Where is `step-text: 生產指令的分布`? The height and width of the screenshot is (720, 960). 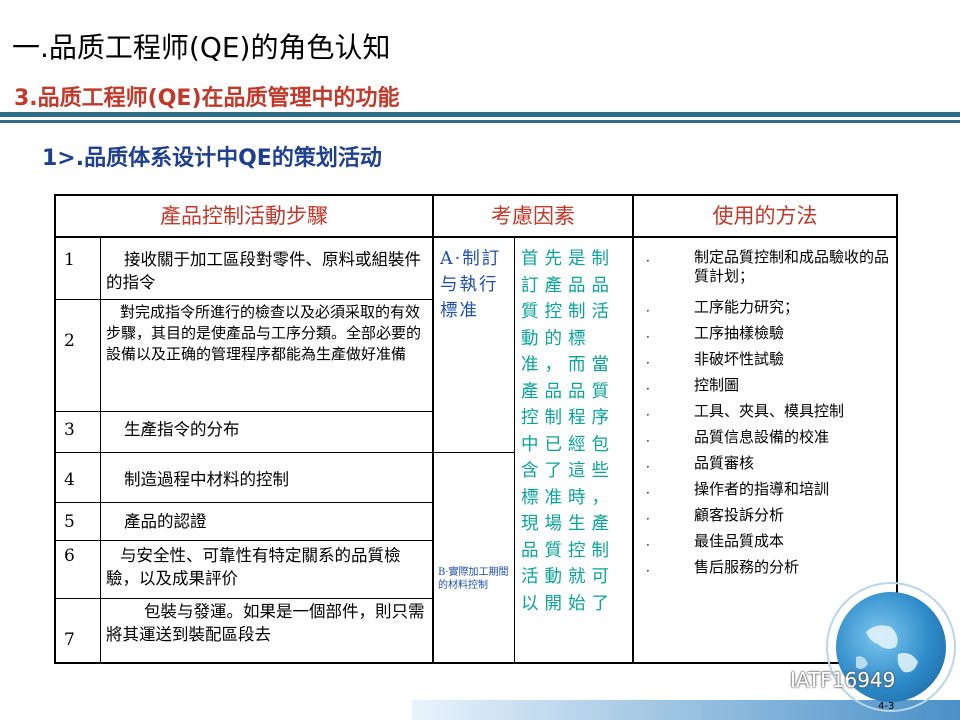
step-text: 生產指令的分布 is located at coordinates (182, 429).